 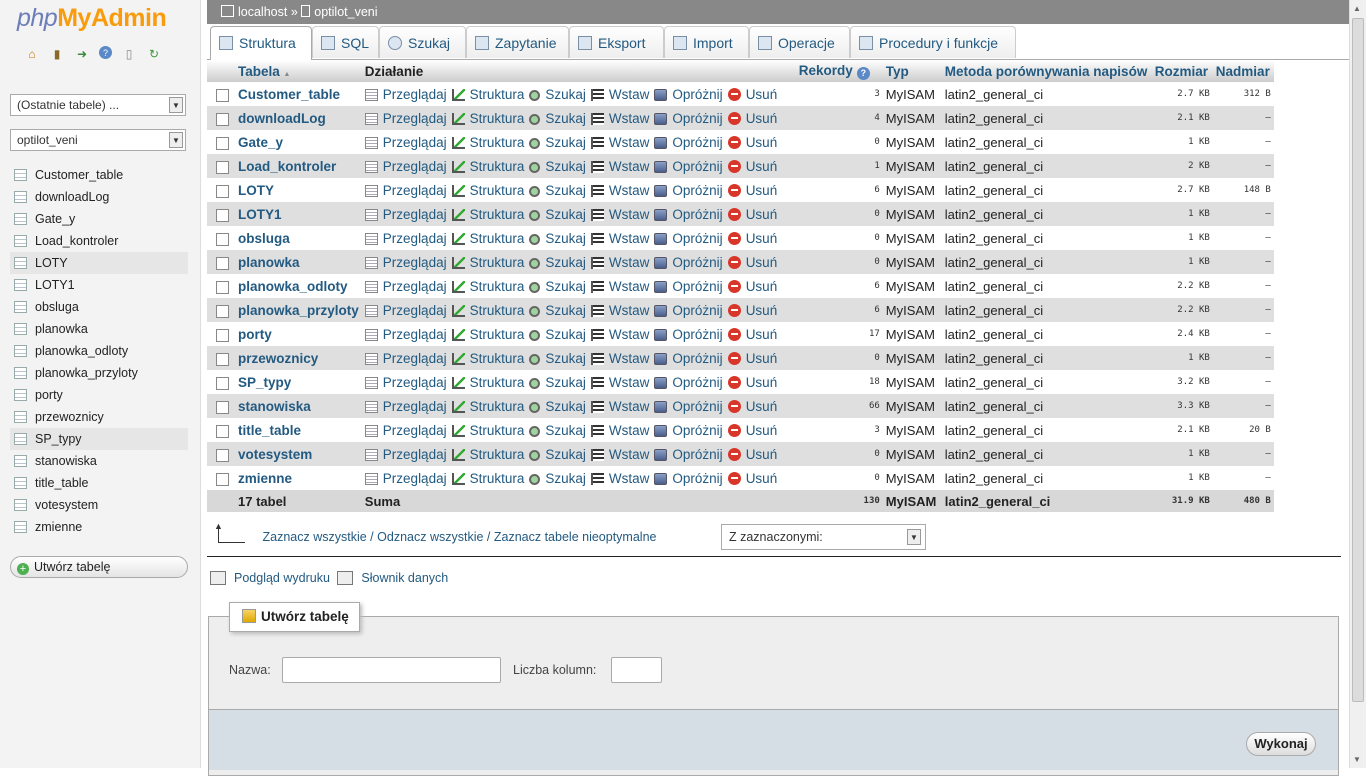 What do you see at coordinates (404, 578) in the screenshot?
I see `data-dictionary-link: Słownik danych` at bounding box center [404, 578].